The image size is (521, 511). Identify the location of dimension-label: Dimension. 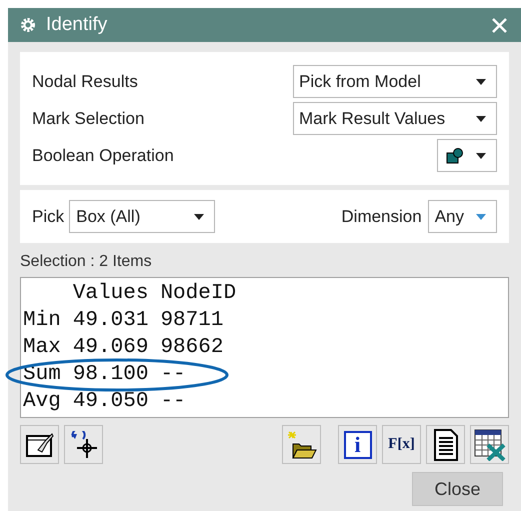
(381, 217).